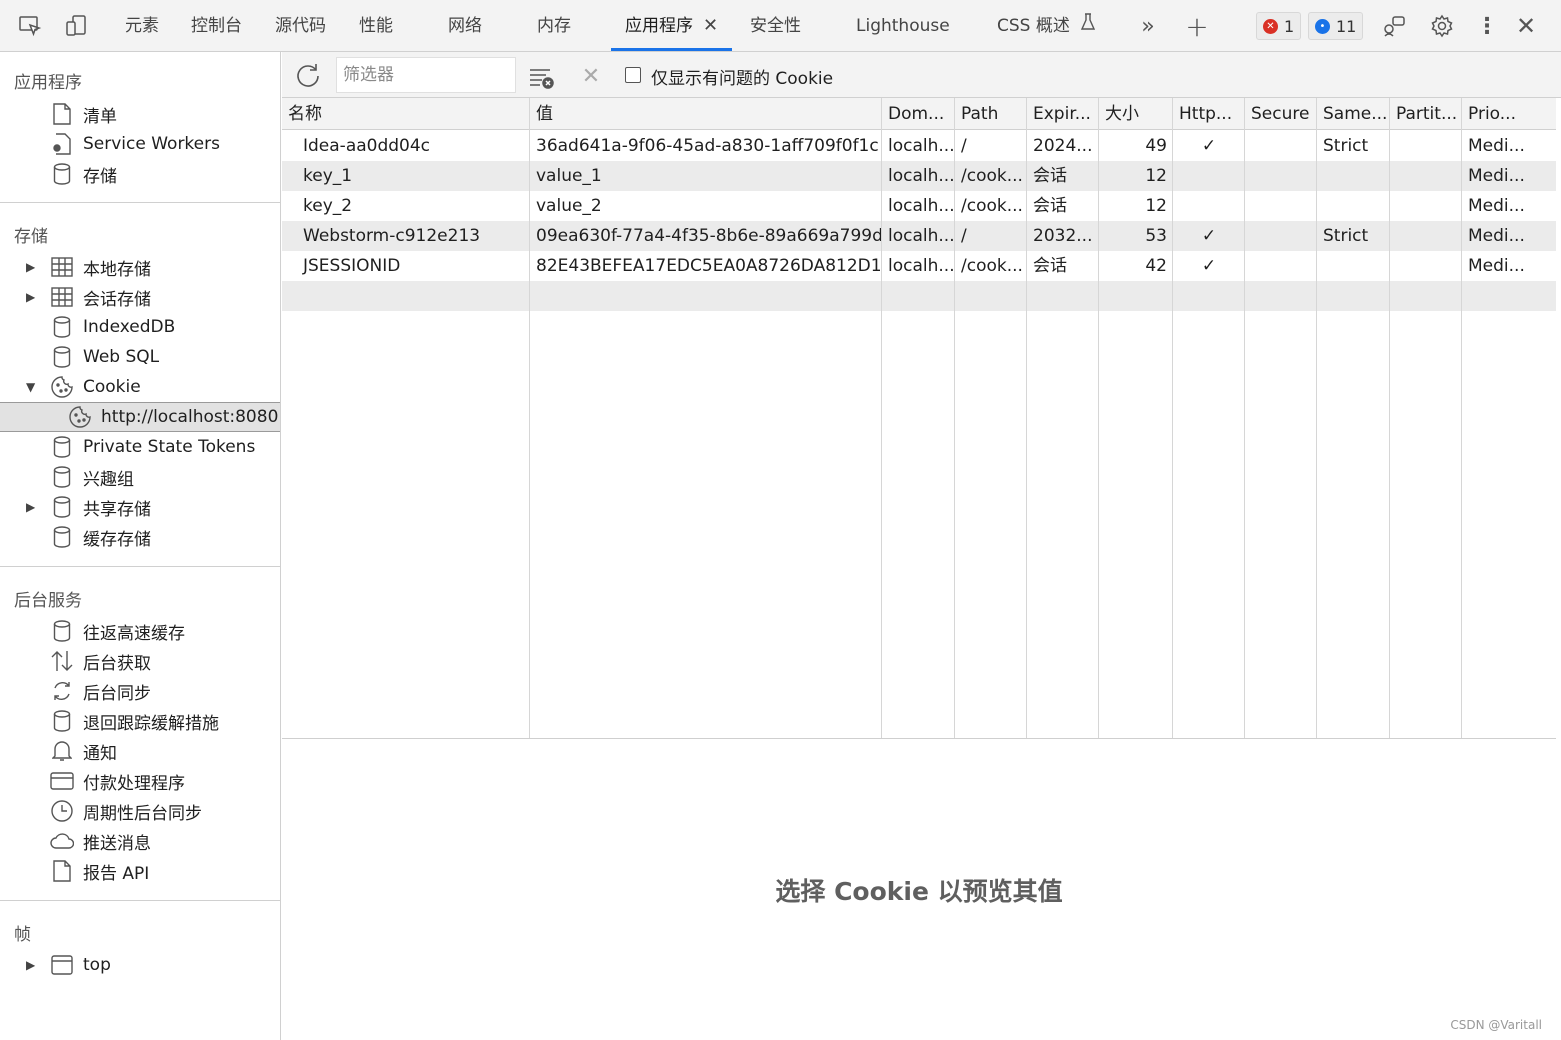 This screenshot has width=1561, height=1040. I want to click on section-title-storage: 存储, so click(31, 237).